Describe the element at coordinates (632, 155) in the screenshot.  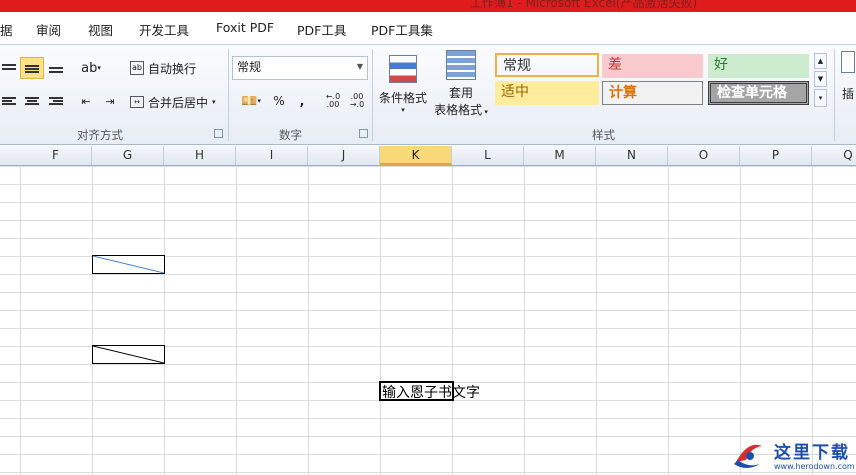
I see `column-header: N` at that location.